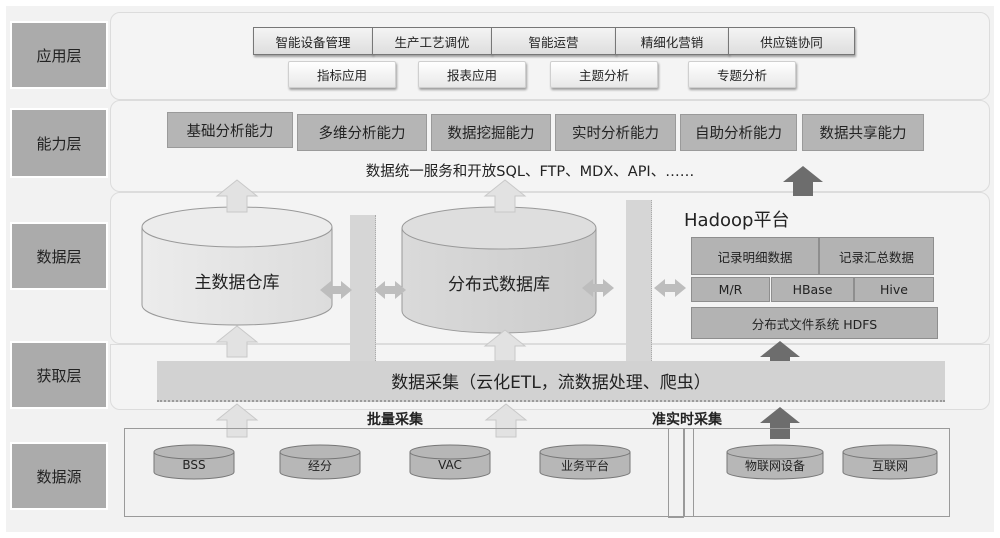 This screenshot has height=538, width=1000. What do you see at coordinates (237, 282) in the screenshot?
I see `main-warehouse-label: 主数据仓库` at bounding box center [237, 282].